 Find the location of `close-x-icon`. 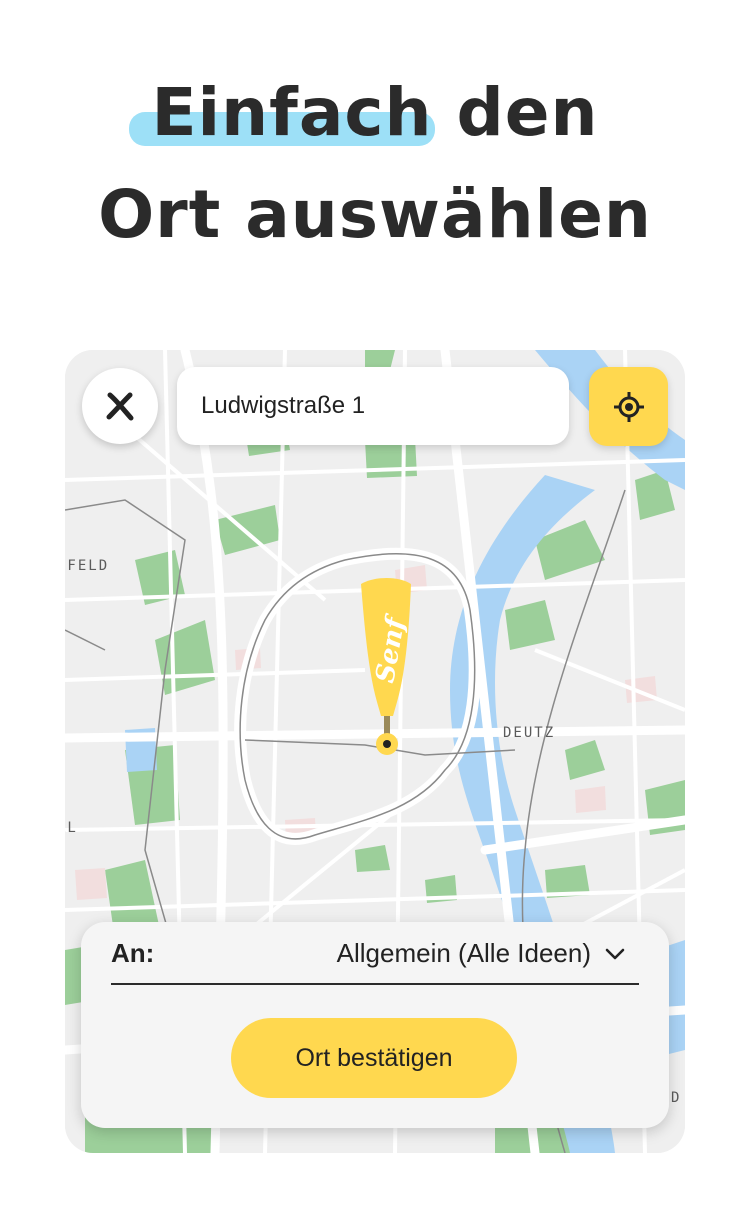

close-x-icon is located at coordinates (120, 406).